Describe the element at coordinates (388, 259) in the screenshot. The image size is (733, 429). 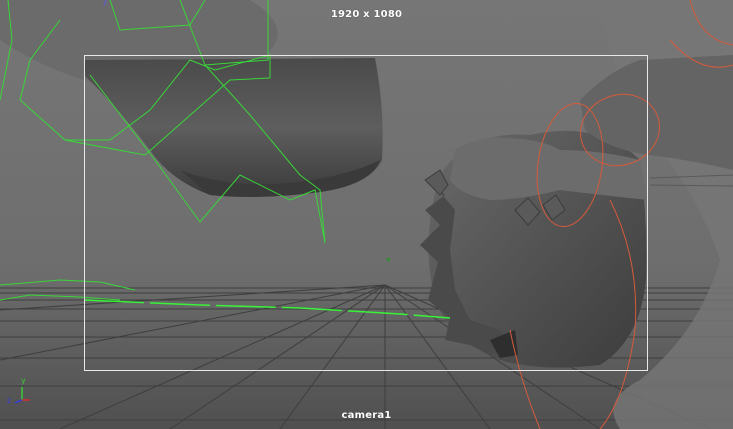
I see `pivot-marker` at that location.